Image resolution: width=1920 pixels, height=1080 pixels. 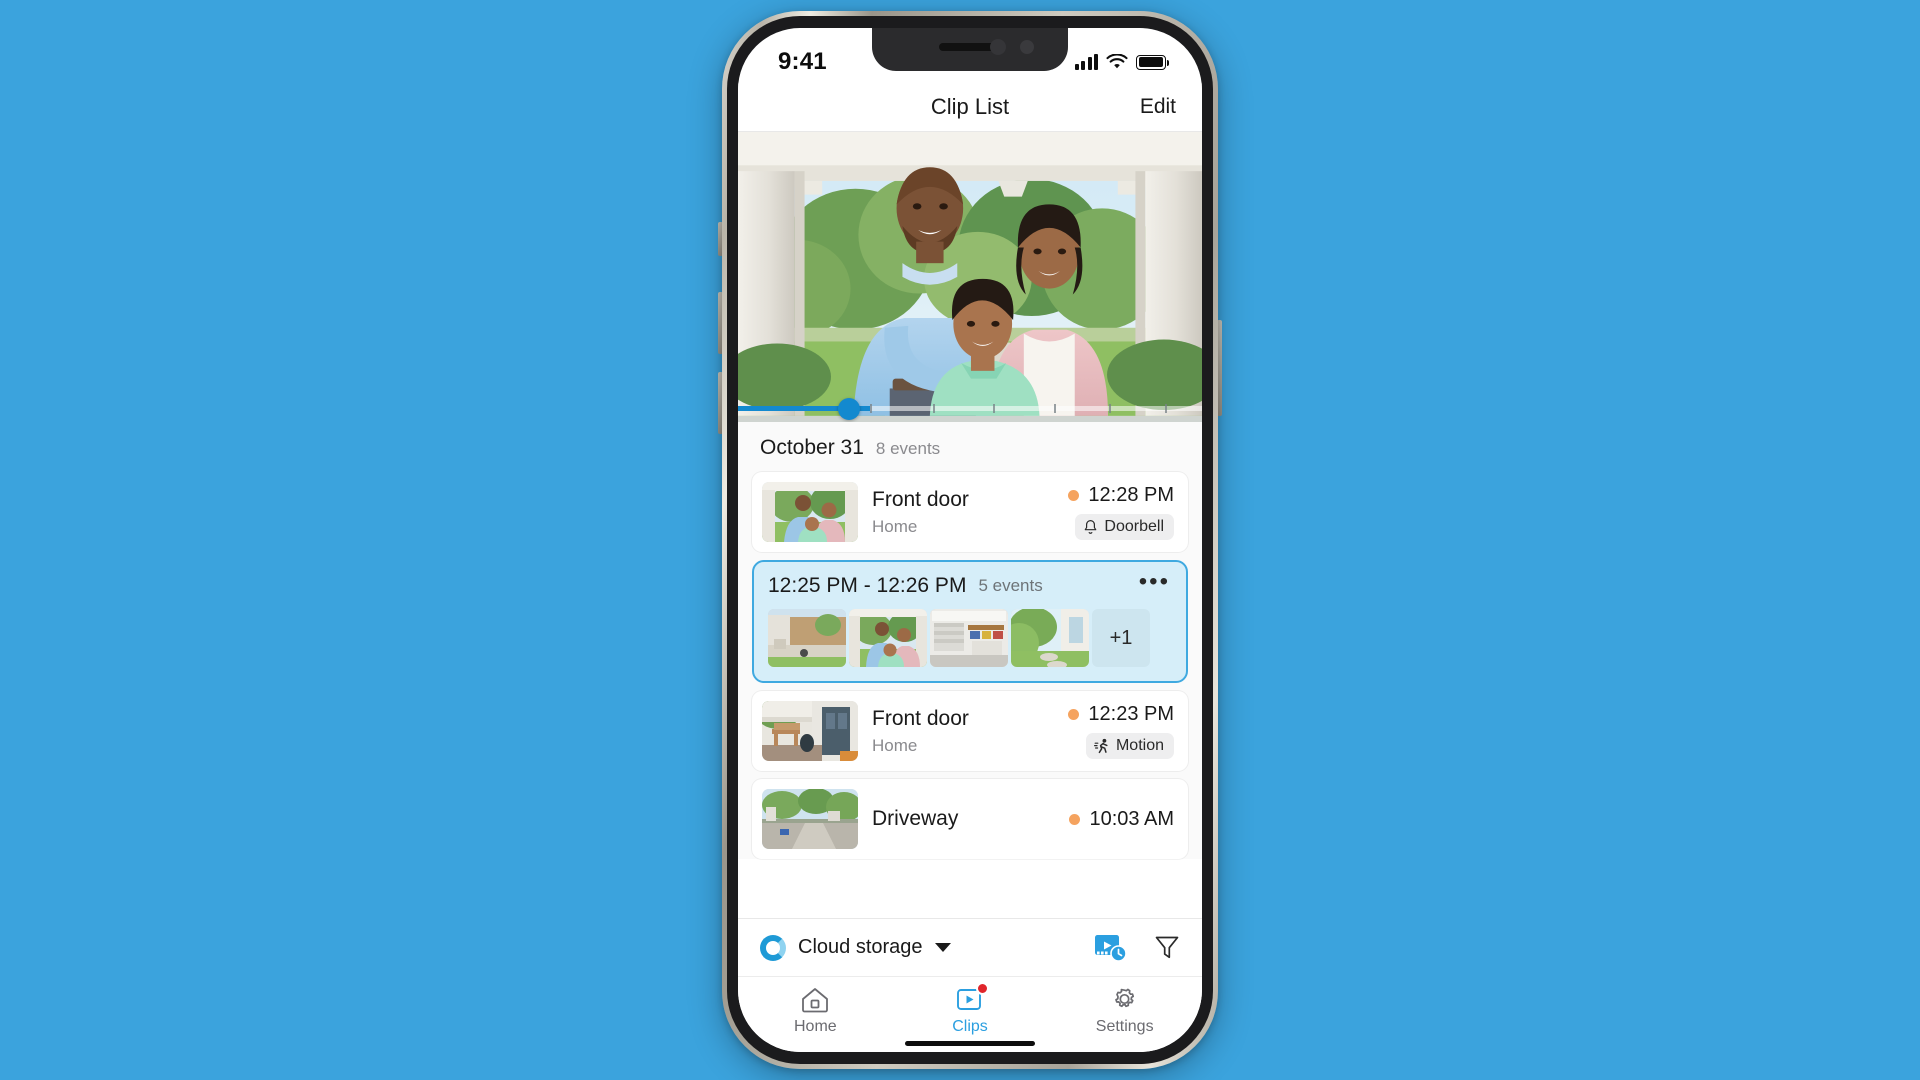 I want to click on gear-icon, so click(x=1124, y=999).